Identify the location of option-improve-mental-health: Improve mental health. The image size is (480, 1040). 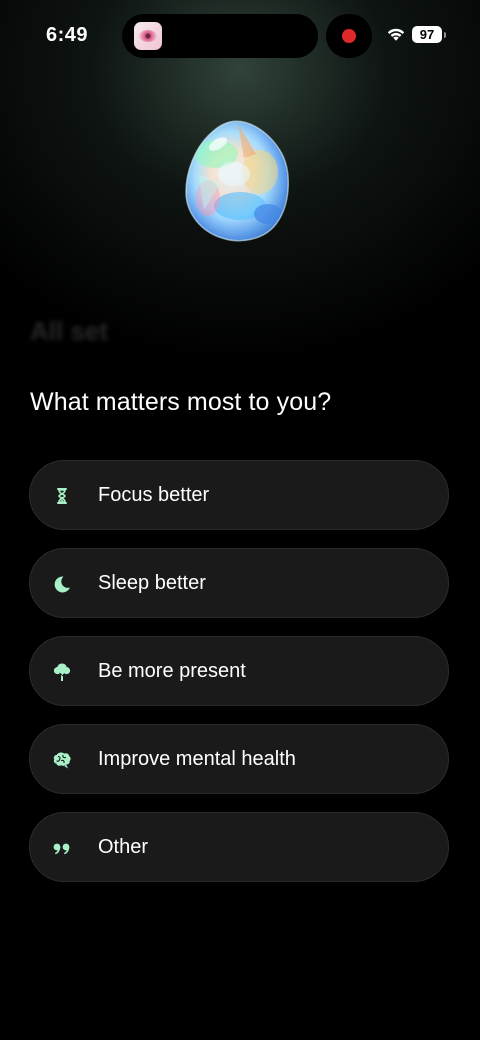
(239, 759).